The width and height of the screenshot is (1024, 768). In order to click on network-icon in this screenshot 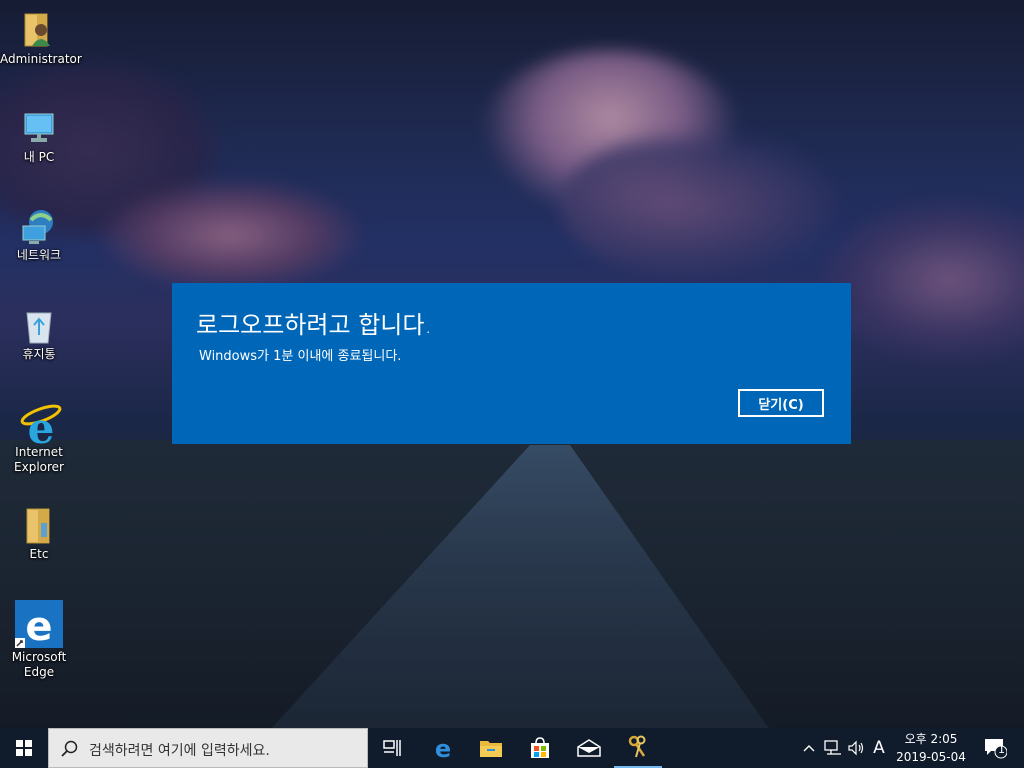, I will do `click(39, 226)`.